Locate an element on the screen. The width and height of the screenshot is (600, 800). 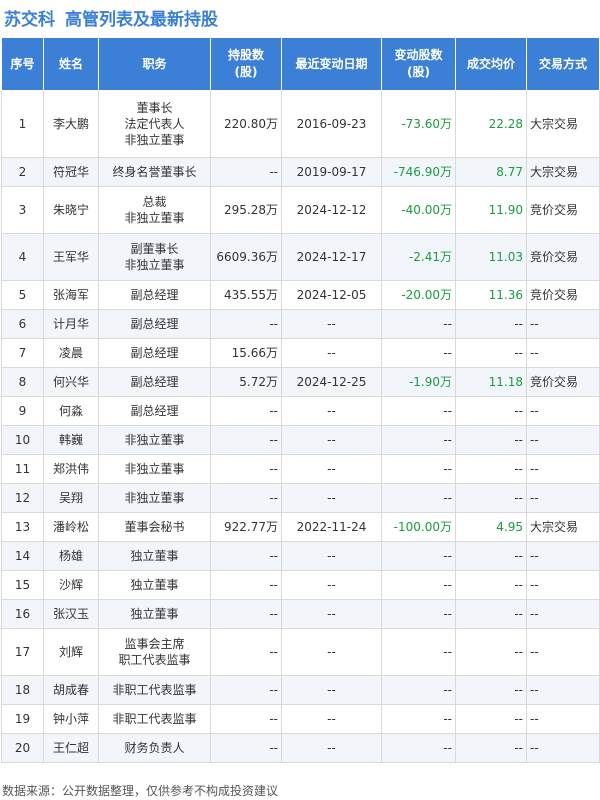
table-row: 7 凌晨 副总经理 15.66万 -- -- -- -- is located at coordinates (300, 353).